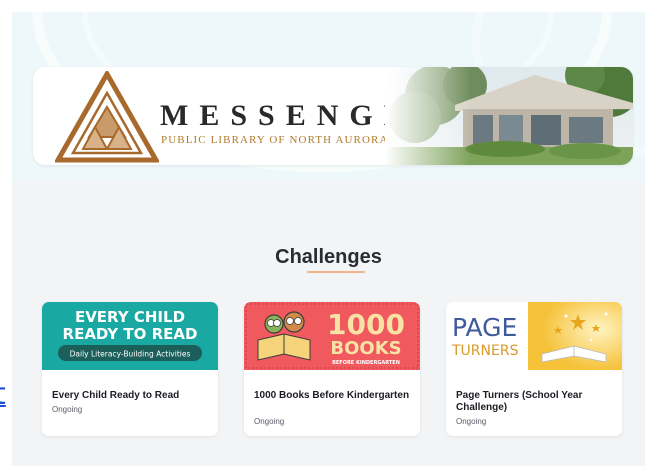  Describe the element at coordinates (275, 140) in the screenshot. I see `library-subtitle: PUBLIC LIBRARY OF NORTH AURORA` at that location.